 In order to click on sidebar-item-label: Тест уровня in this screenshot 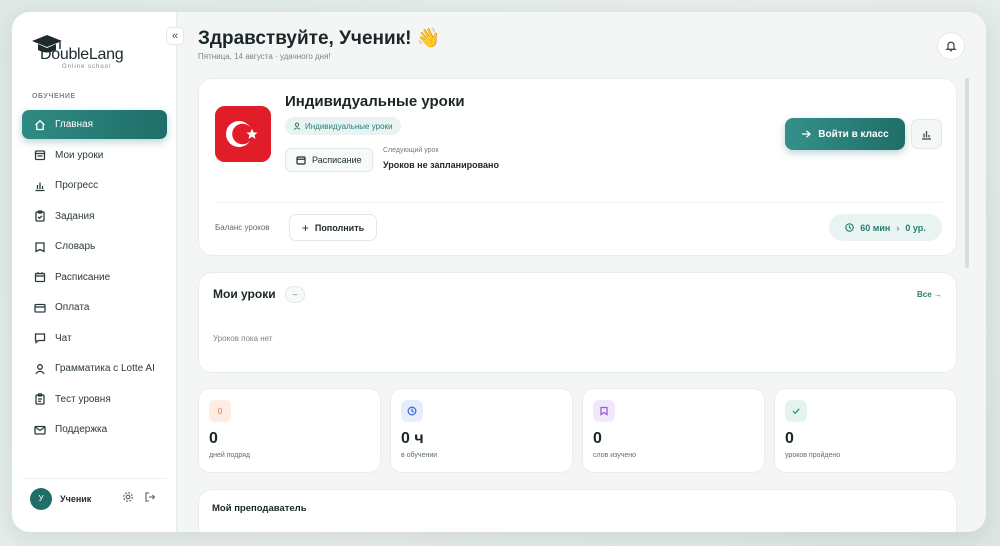, I will do `click(83, 399)`.